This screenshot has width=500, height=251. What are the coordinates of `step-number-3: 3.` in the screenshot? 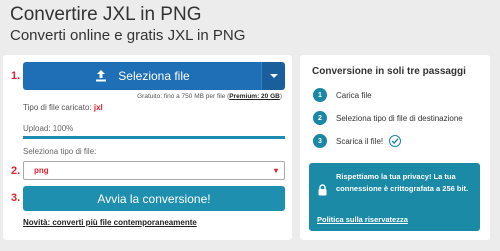 It's located at (16, 198).